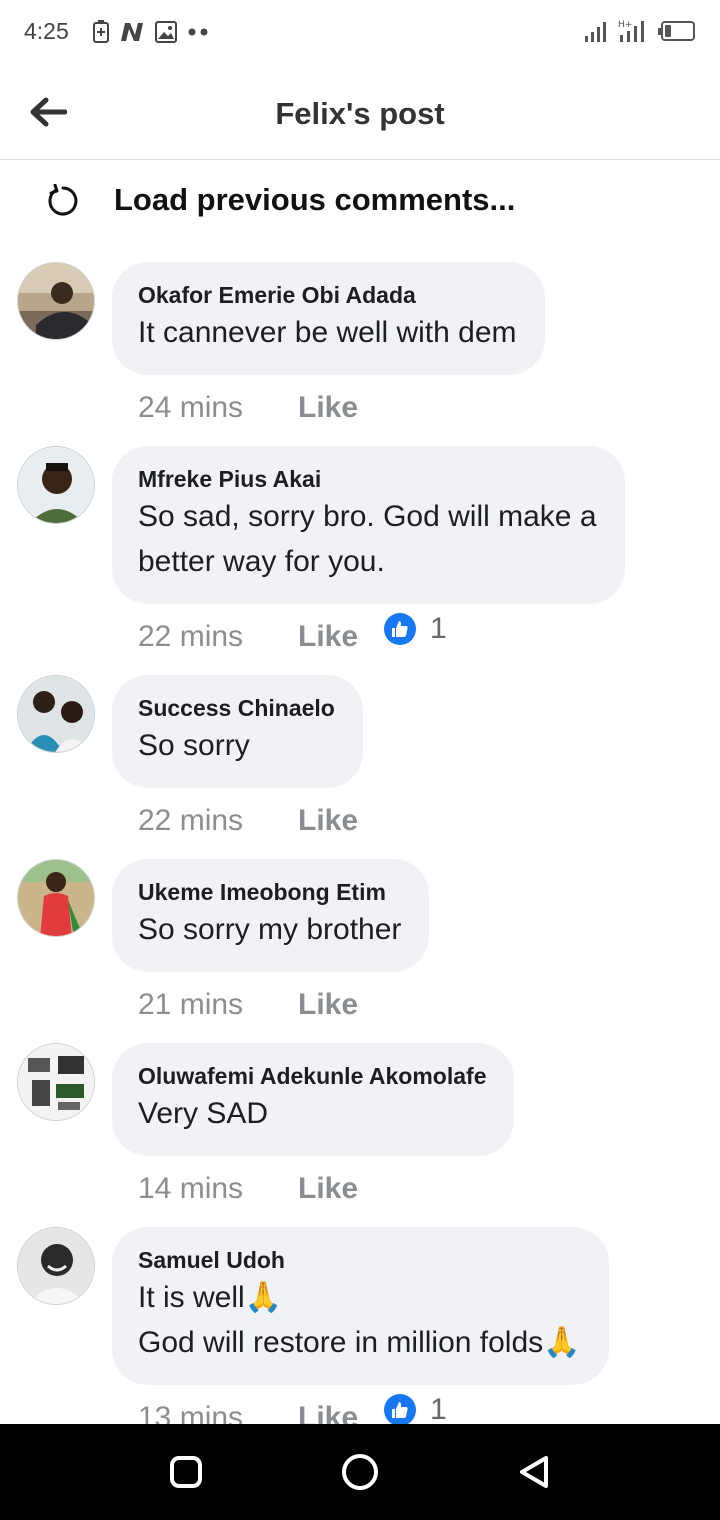  I want to click on status-time: 4:25, so click(46, 31).